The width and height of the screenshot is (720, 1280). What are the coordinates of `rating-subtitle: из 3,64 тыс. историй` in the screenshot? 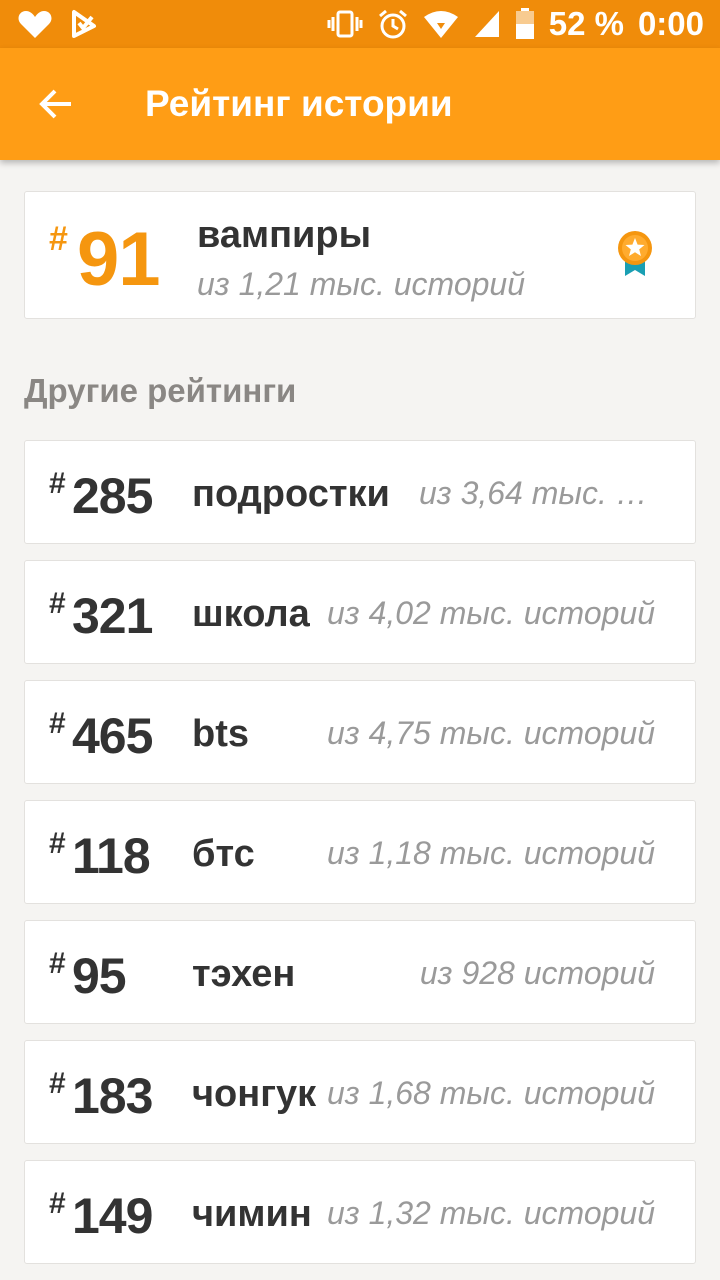 It's located at (538, 493).